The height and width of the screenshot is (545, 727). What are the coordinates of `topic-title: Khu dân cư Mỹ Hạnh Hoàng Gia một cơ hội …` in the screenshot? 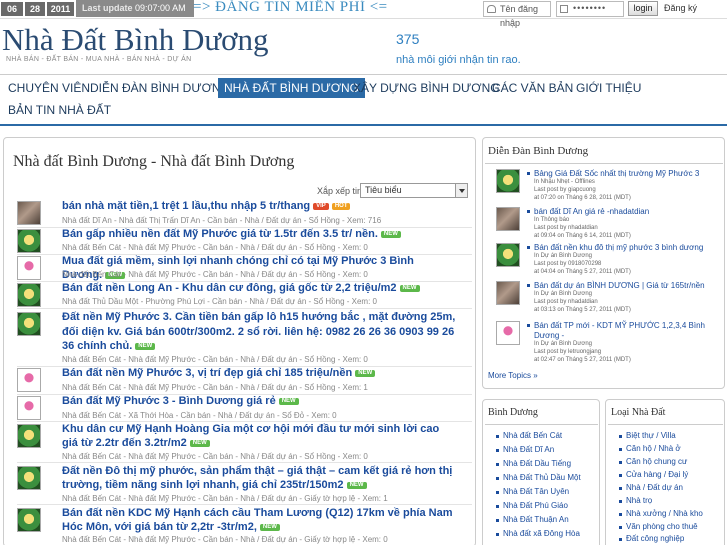 It's located at (259, 436).